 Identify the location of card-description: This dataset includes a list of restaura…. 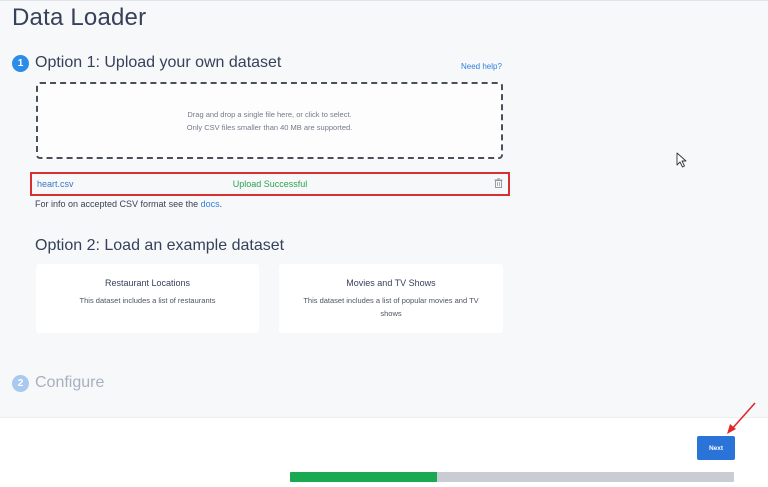
(147, 300).